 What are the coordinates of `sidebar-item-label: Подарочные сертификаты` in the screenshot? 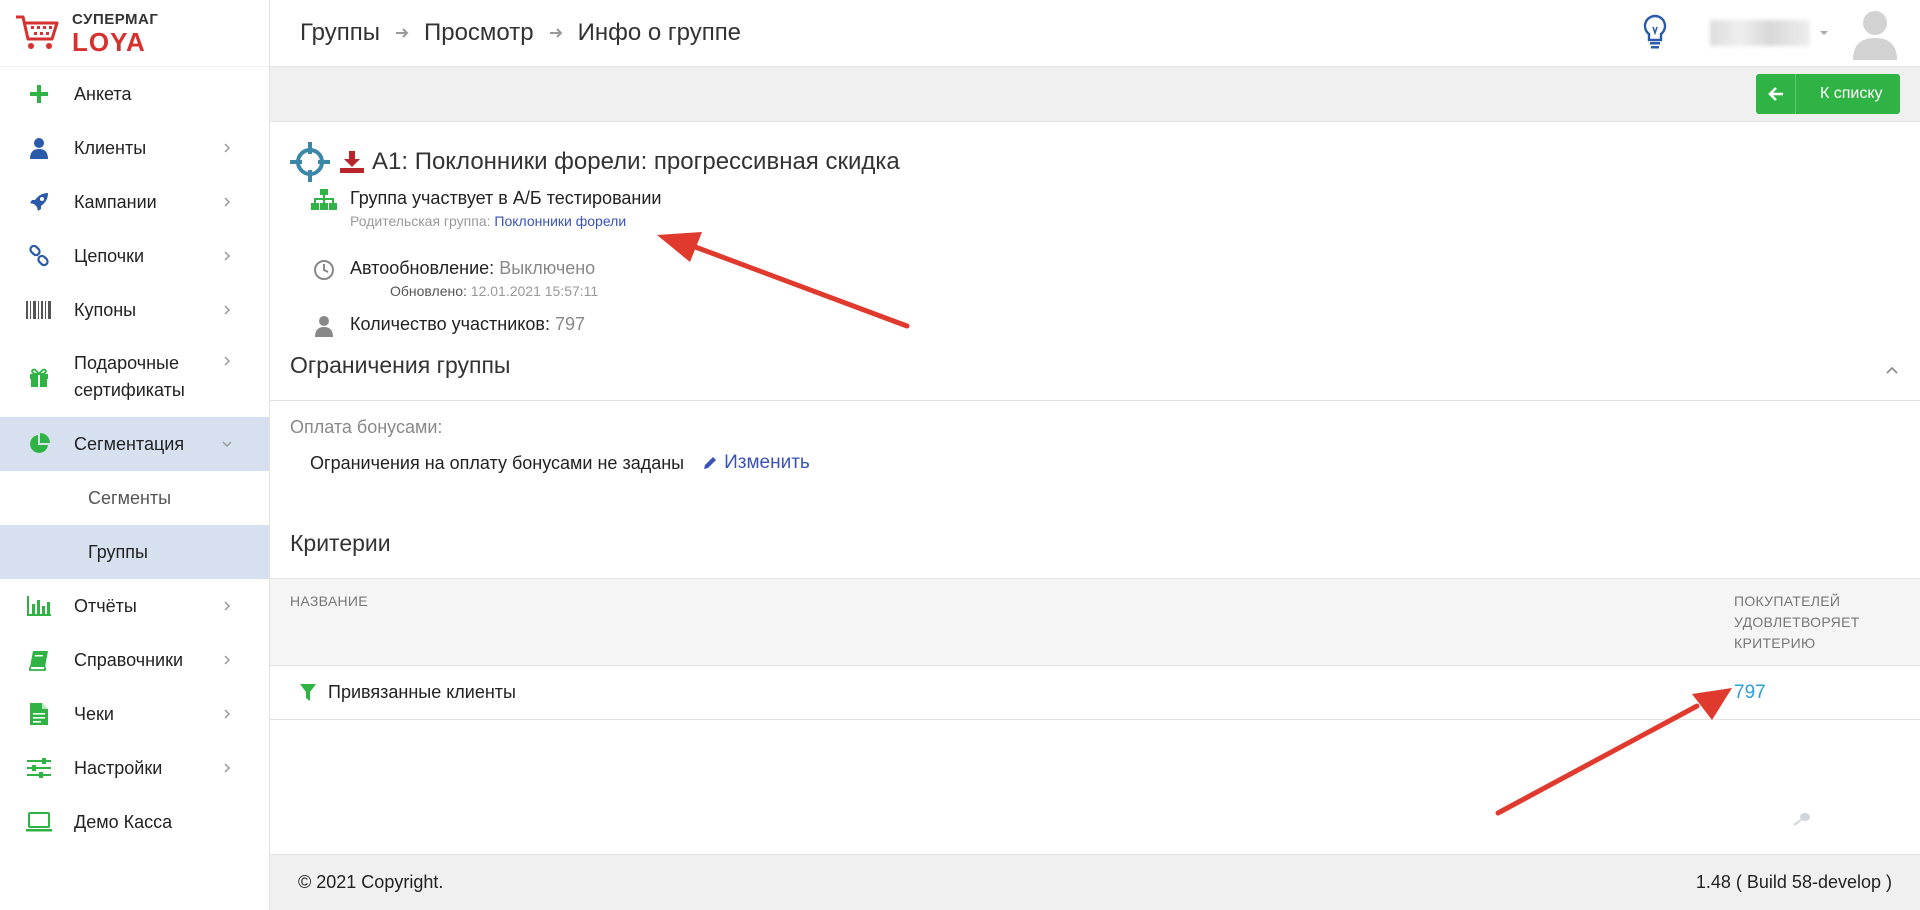 It's located at (129, 376).